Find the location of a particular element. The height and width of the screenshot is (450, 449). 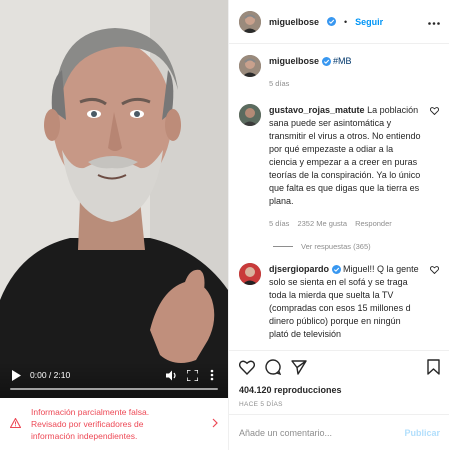

hashtag-link: #MB is located at coordinates (342, 61).